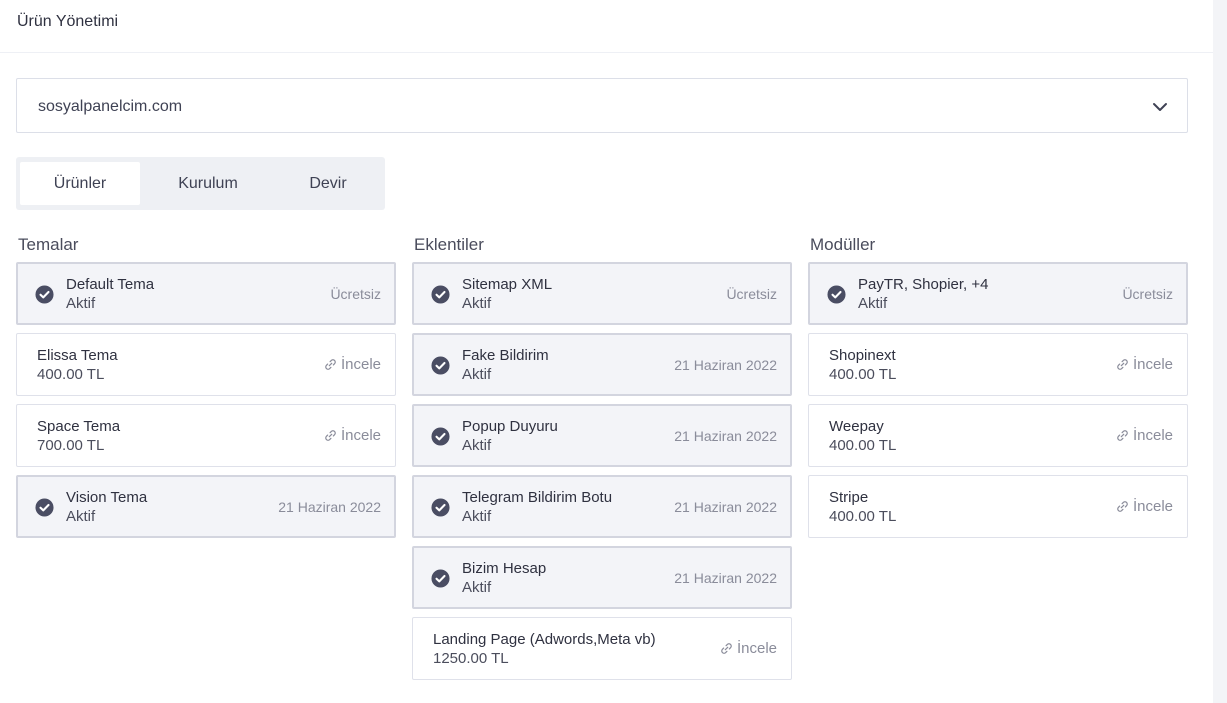 The width and height of the screenshot is (1227, 703). Describe the element at coordinates (998, 364) in the screenshot. I see `product-card: Shopinext 400.00 TL İncele` at that location.